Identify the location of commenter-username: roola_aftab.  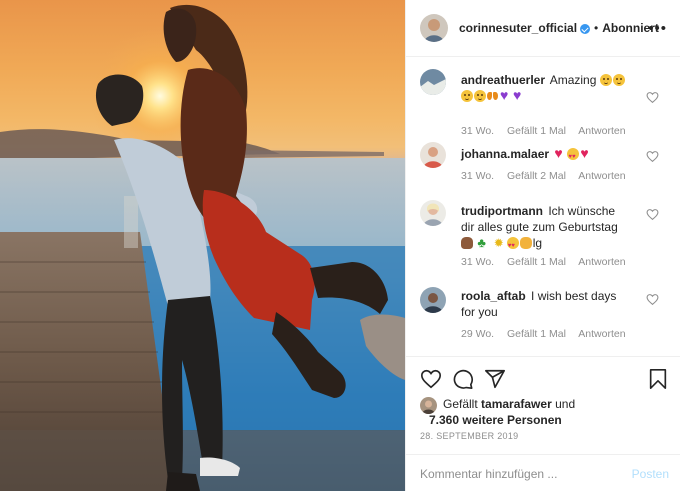
(493, 296).